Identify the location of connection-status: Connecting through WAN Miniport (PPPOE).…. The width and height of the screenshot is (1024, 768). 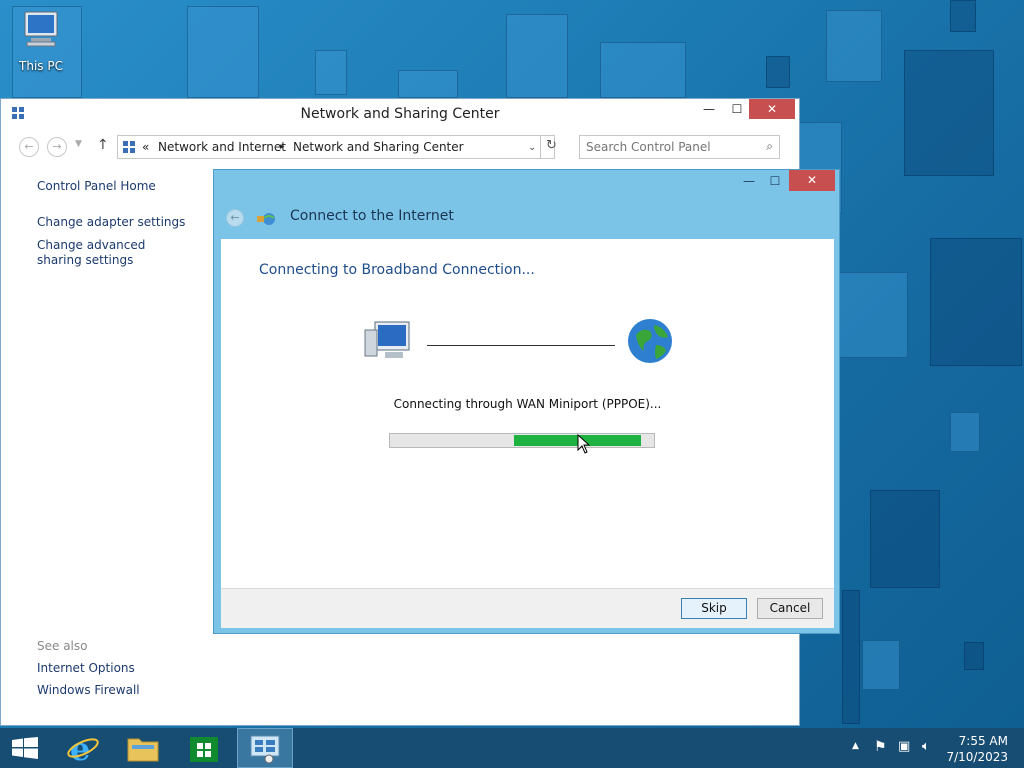
(527, 404).